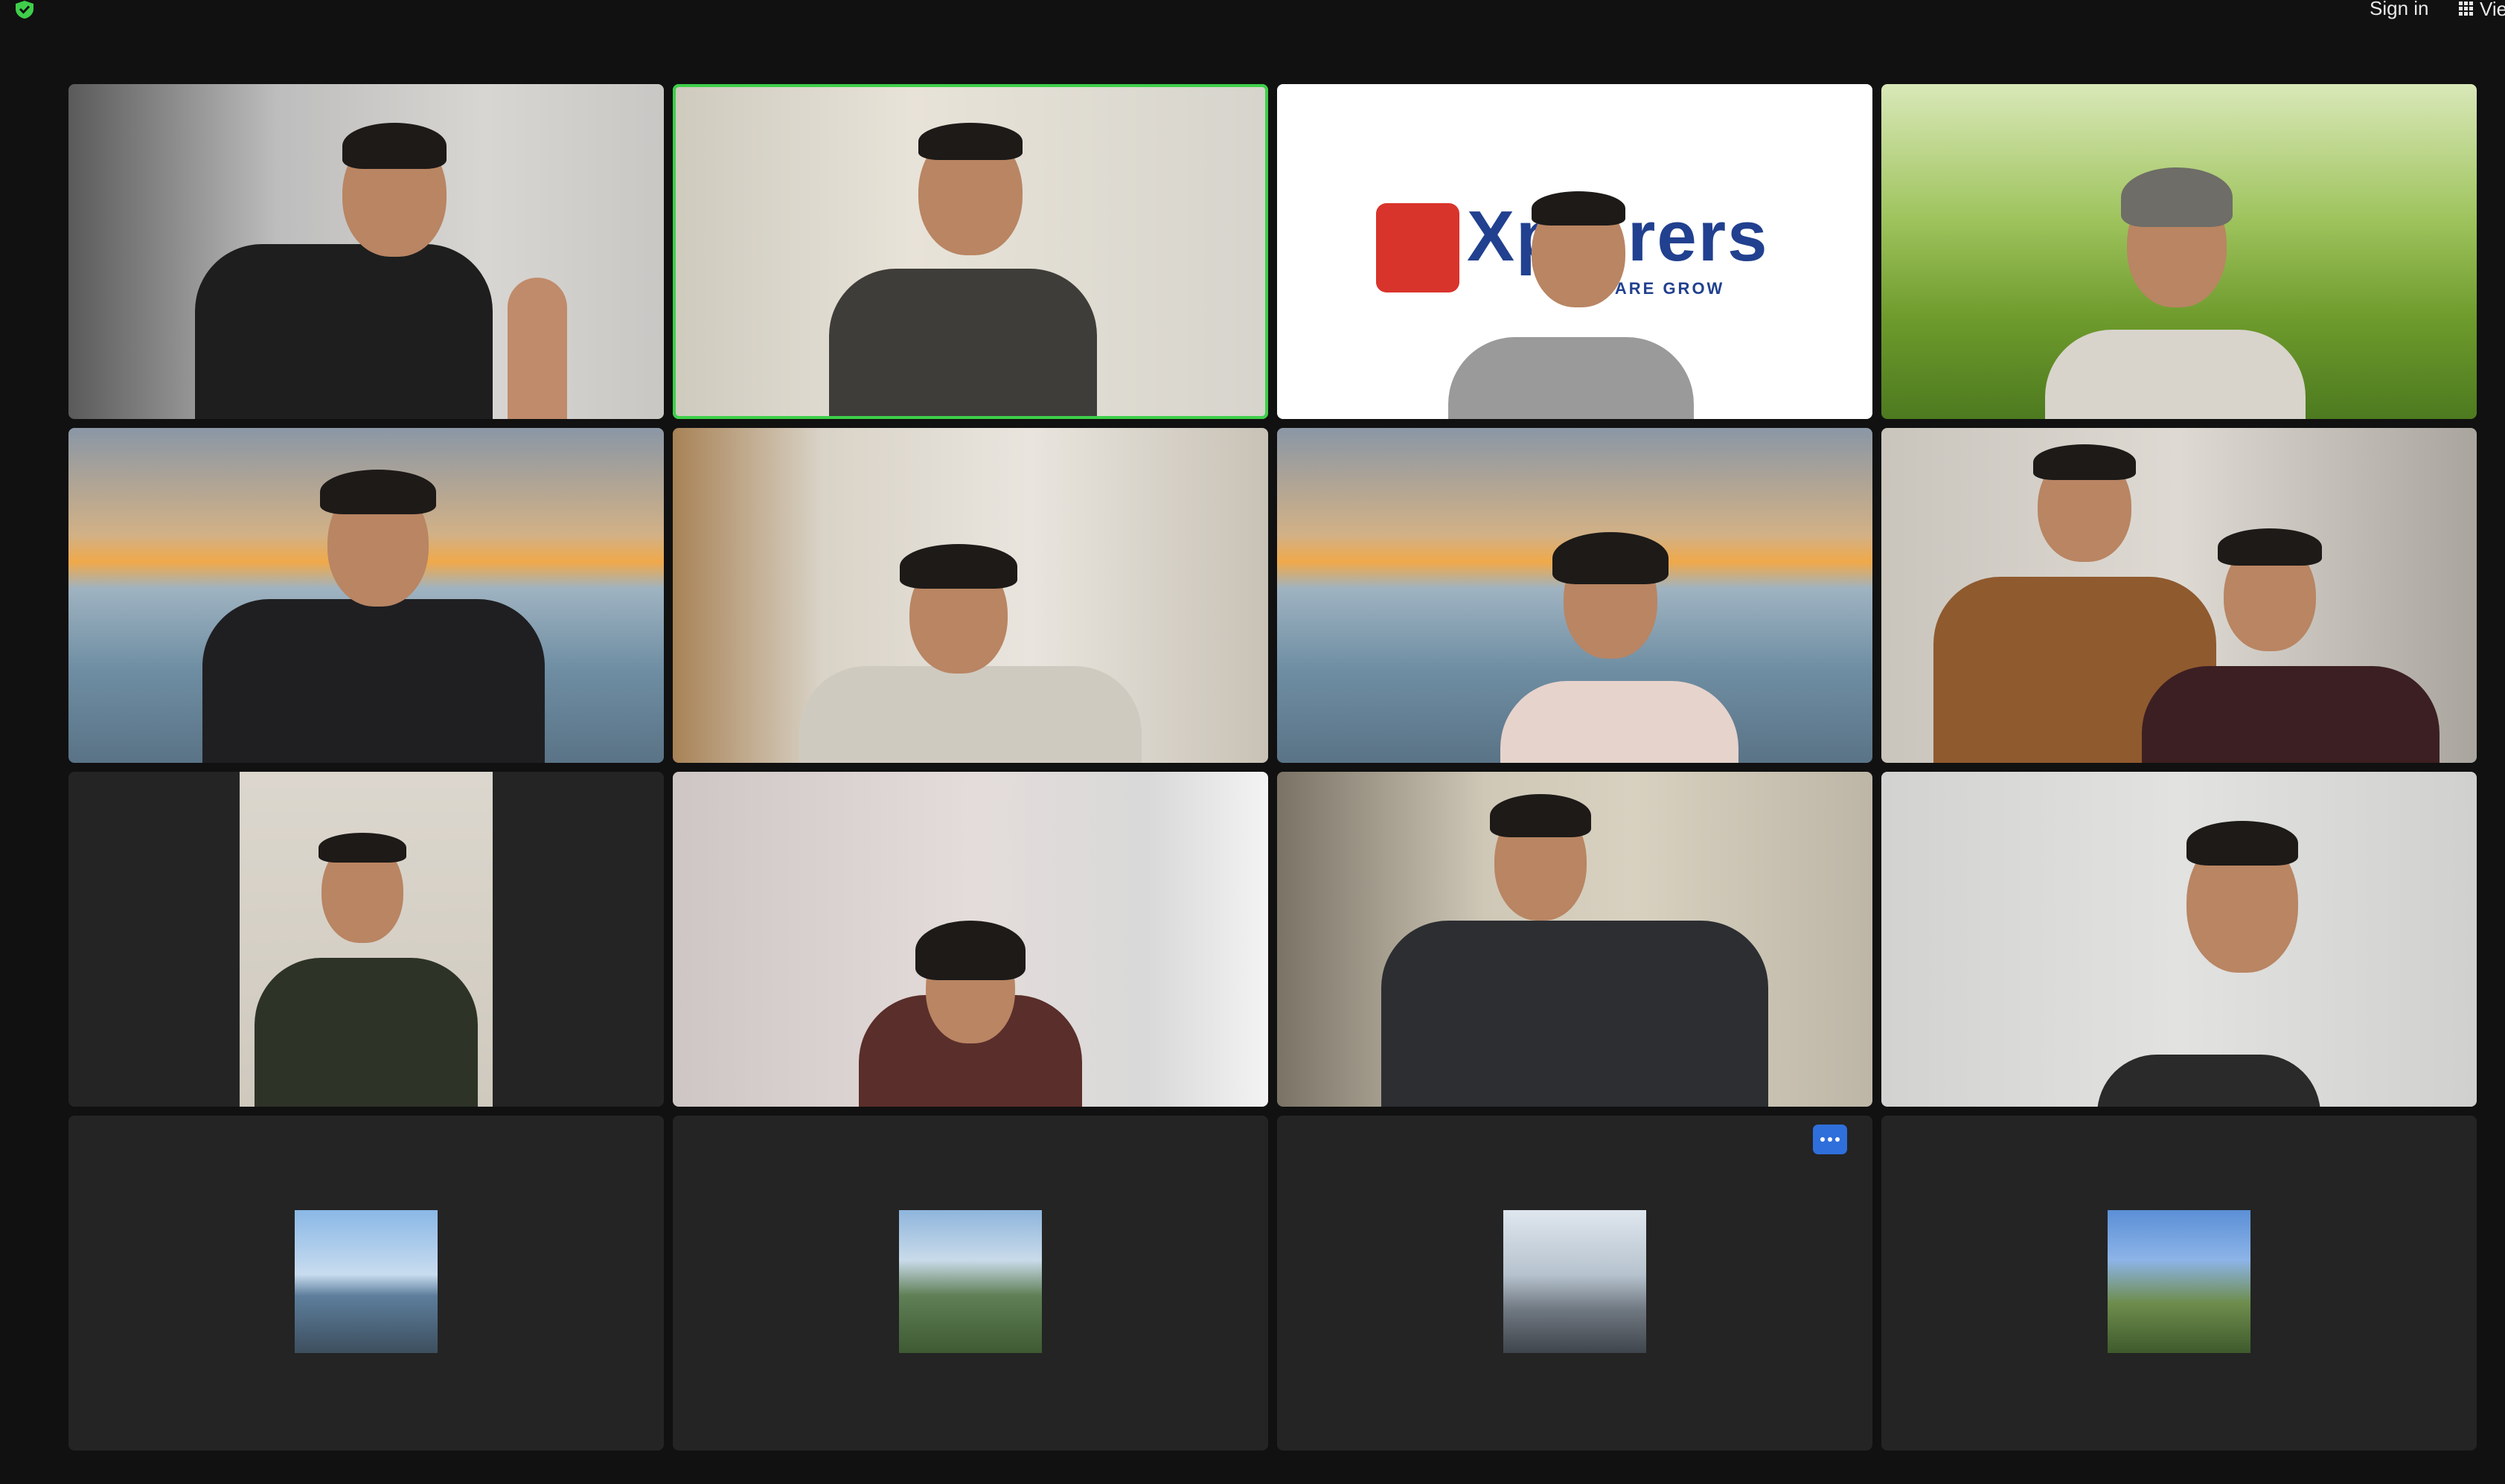  What do you see at coordinates (1252, 15) in the screenshot?
I see `top-bar: Sign in Vie` at bounding box center [1252, 15].